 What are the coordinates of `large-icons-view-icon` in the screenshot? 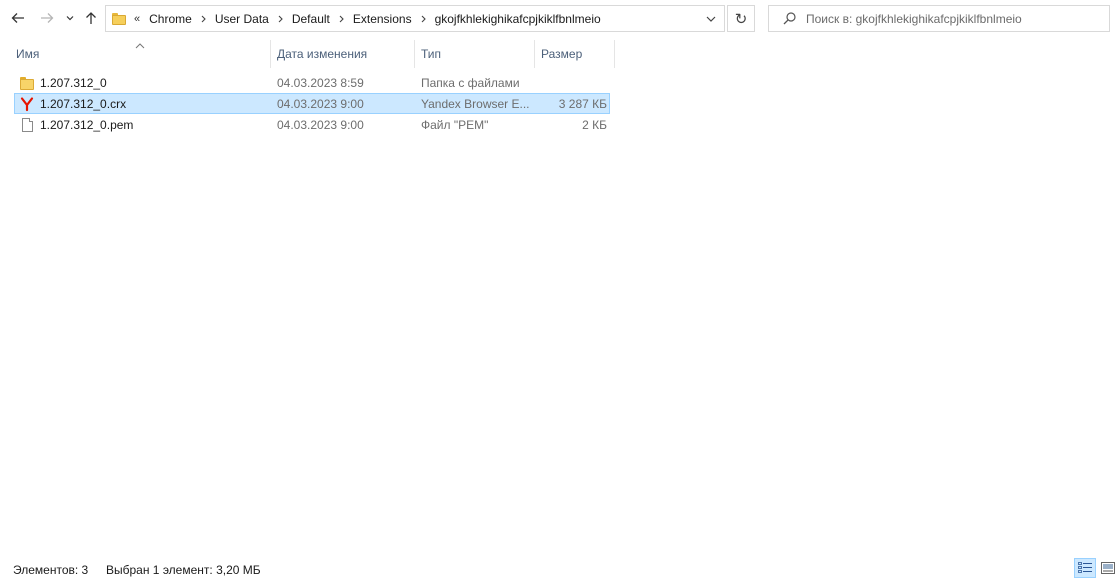 It's located at (1108, 568).